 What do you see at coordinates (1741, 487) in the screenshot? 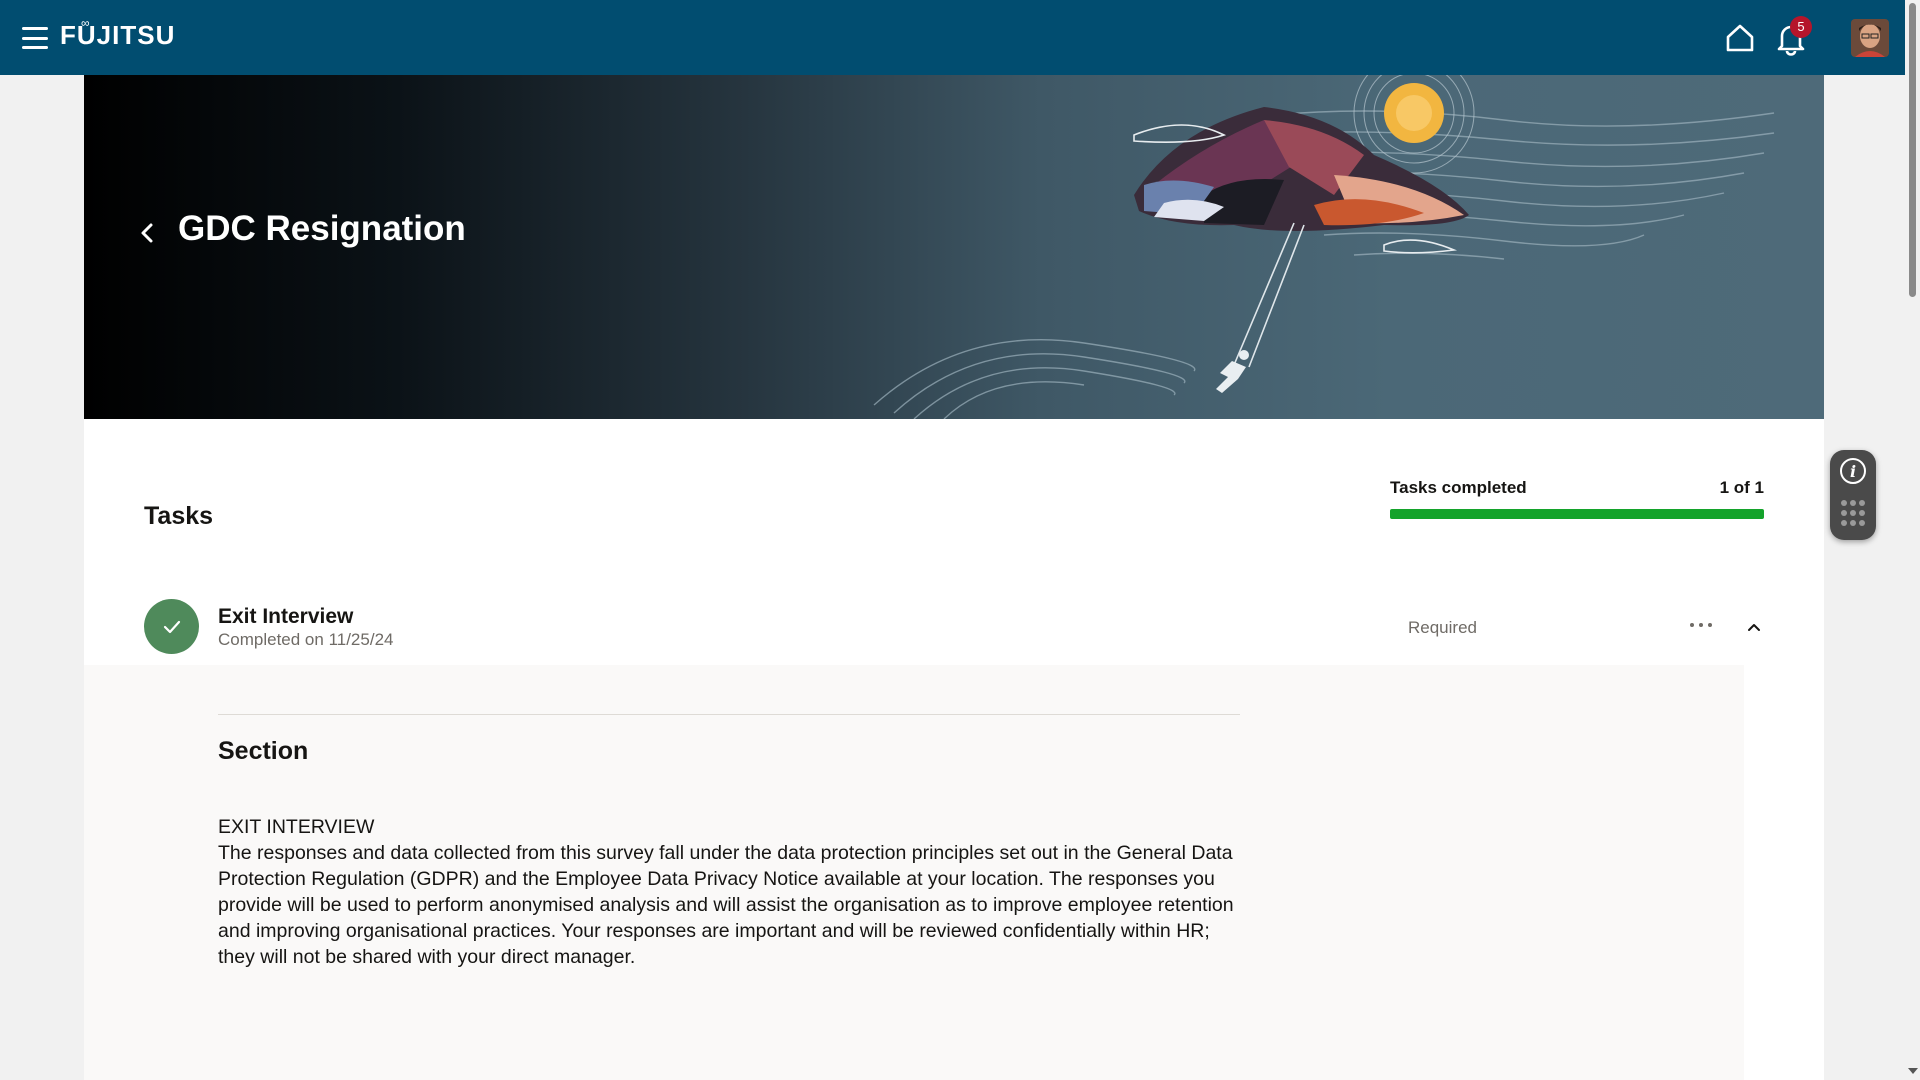
I see `progress-count: 1 of 1` at bounding box center [1741, 487].